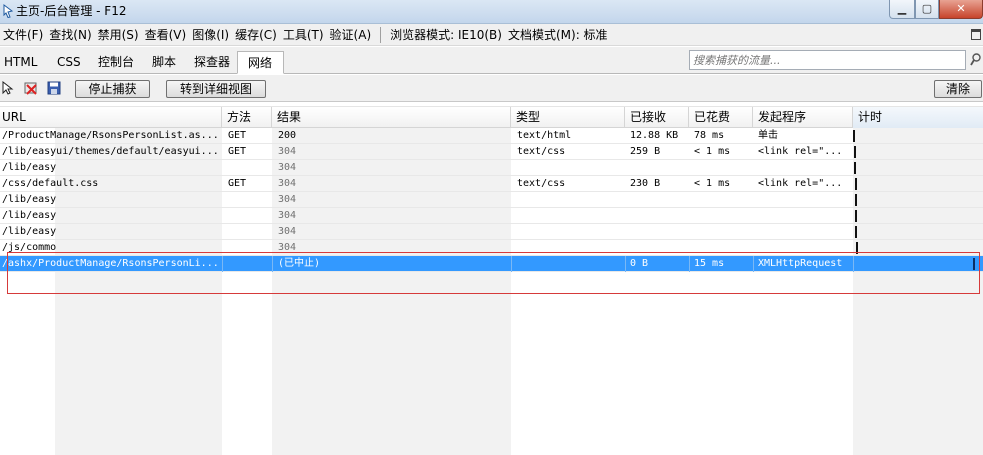 The width and height of the screenshot is (983, 455). What do you see at coordinates (568, 117) in the screenshot?
I see `col-type: 类型` at bounding box center [568, 117].